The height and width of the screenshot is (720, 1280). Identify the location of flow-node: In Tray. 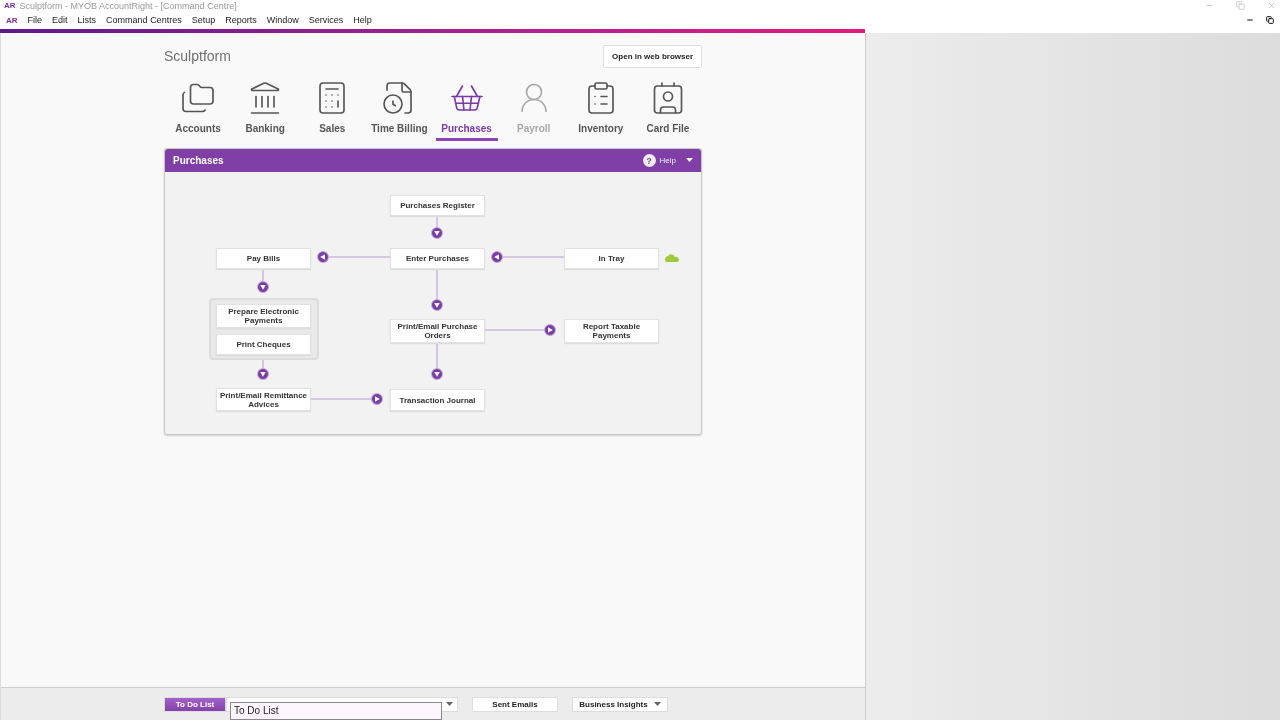
(611, 258).